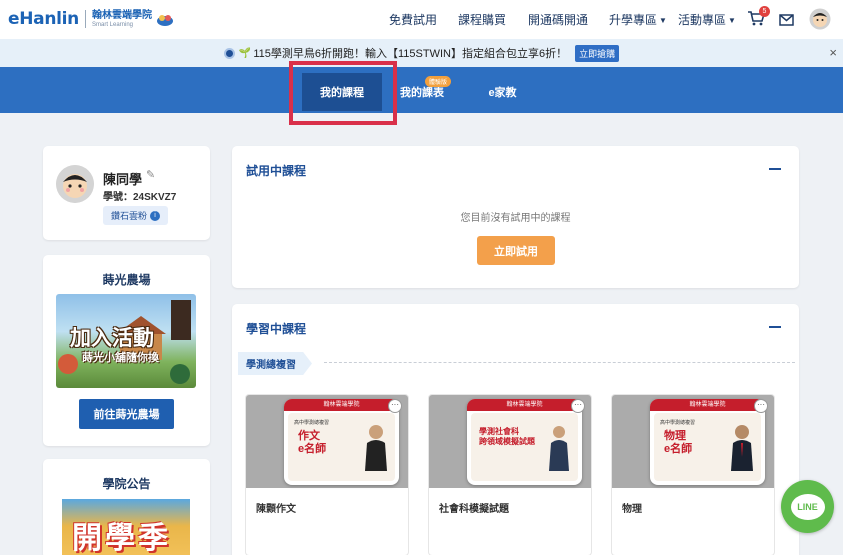 Image resolution: width=843 pixels, height=555 pixels. Describe the element at coordinates (165, 20) in the screenshot. I see `mascot-icon` at that location.